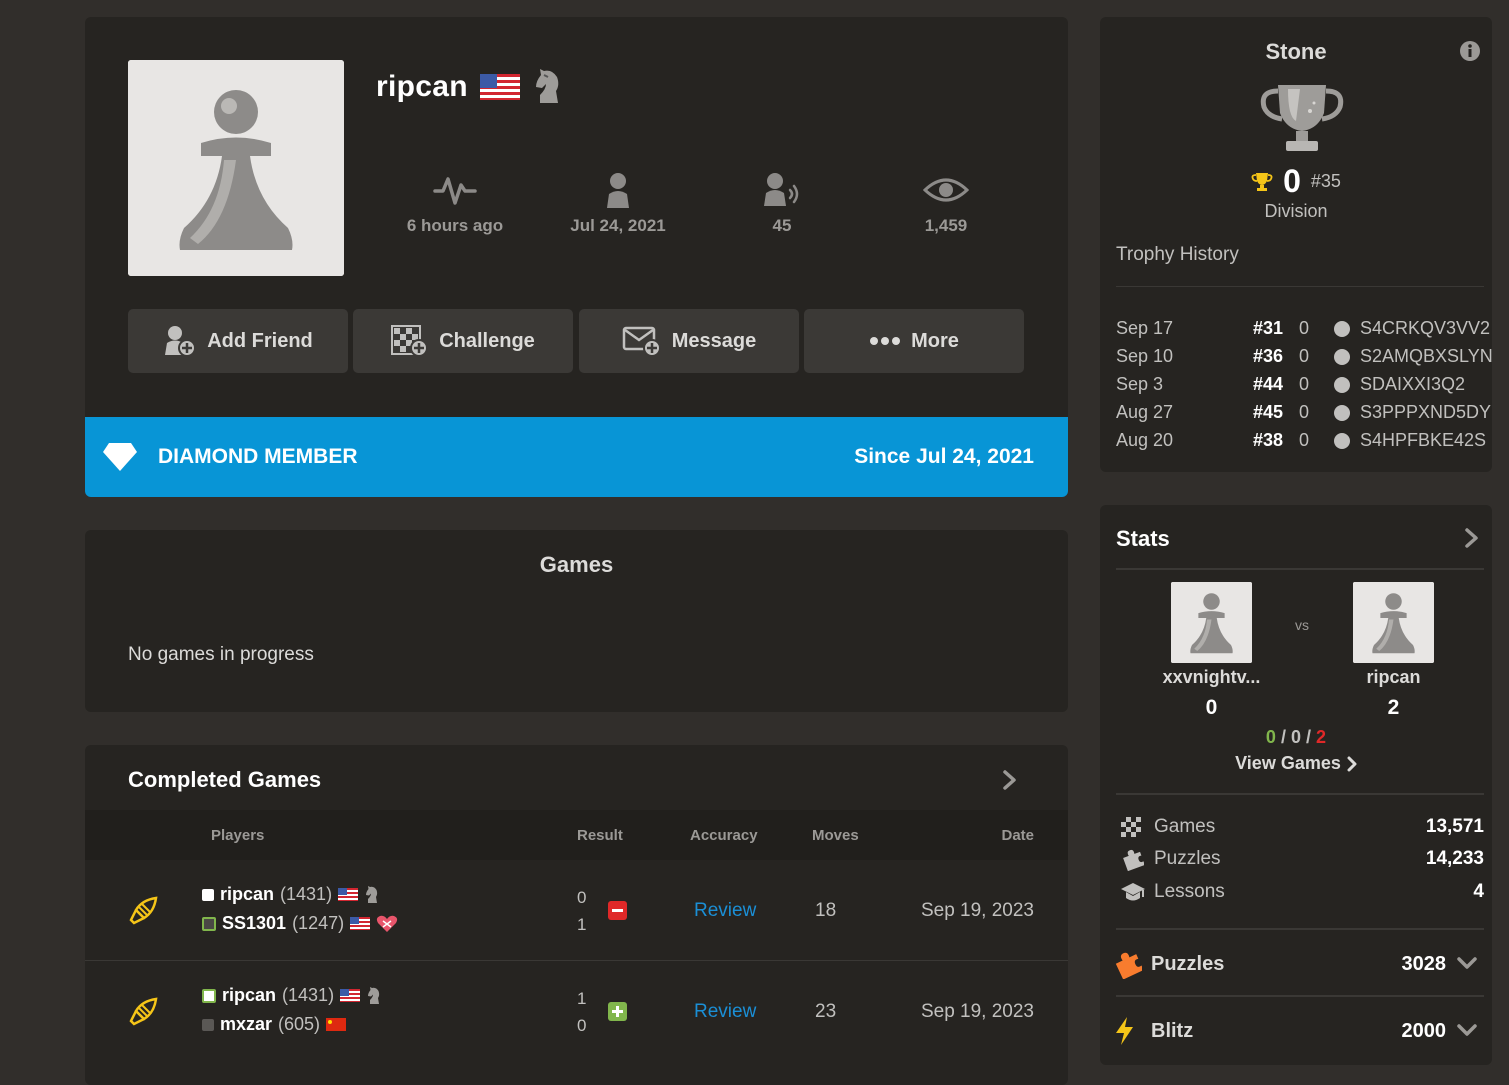 This screenshot has height=1085, width=1509. I want to click on stat-value: 4, so click(1478, 891).